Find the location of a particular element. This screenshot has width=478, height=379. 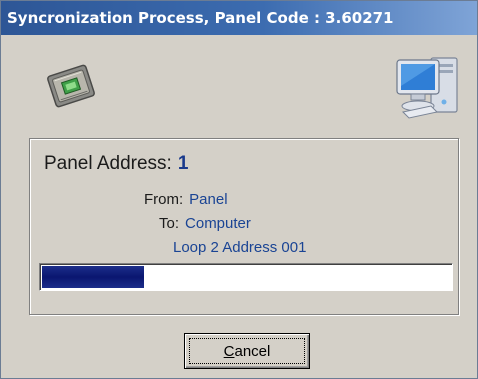

to-row: To: Computer is located at coordinates (205, 223).